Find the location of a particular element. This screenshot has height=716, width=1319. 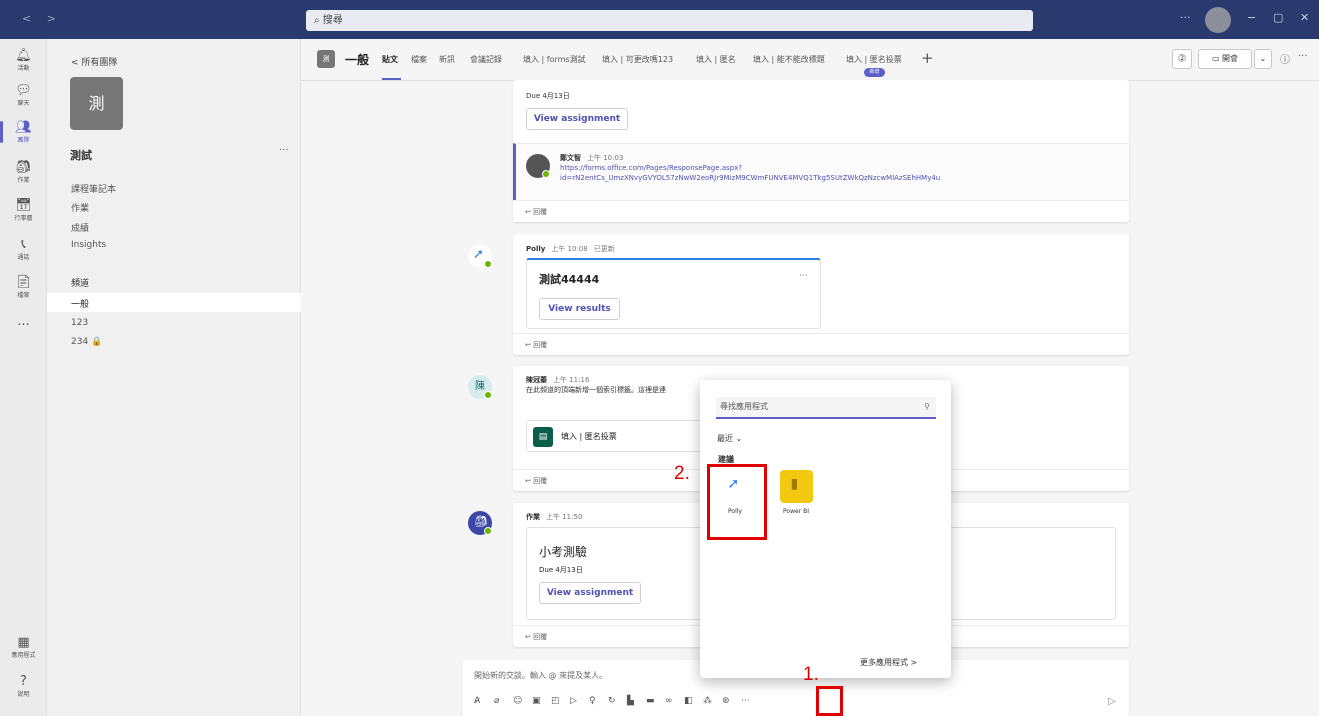

step-2-label: 2. is located at coordinates (682, 473).